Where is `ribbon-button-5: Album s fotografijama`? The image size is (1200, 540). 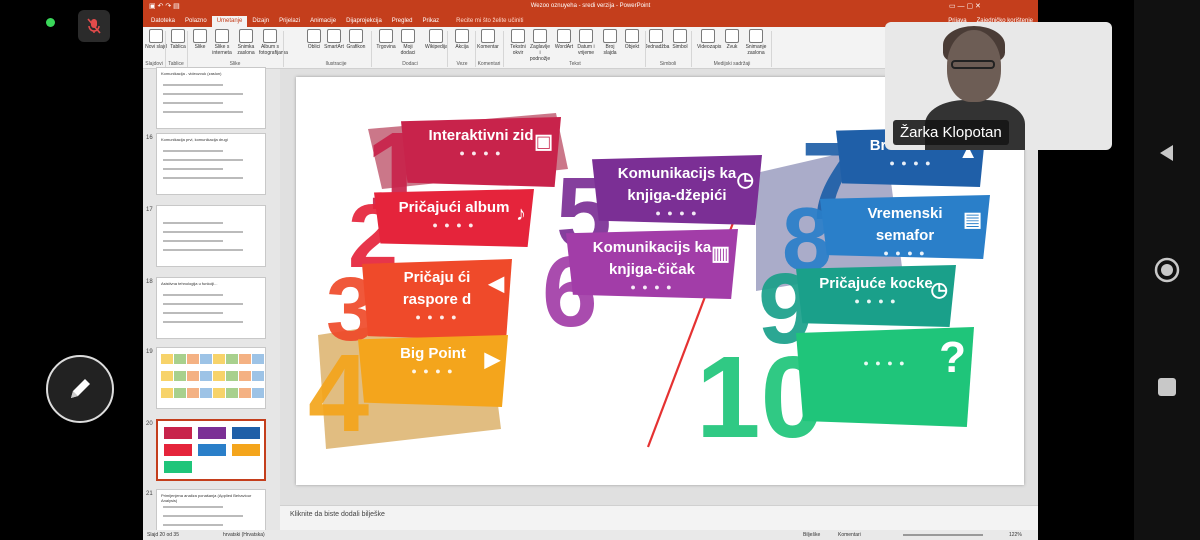
ribbon-button-5: Album s fotografijama is located at coordinates (273, 42).